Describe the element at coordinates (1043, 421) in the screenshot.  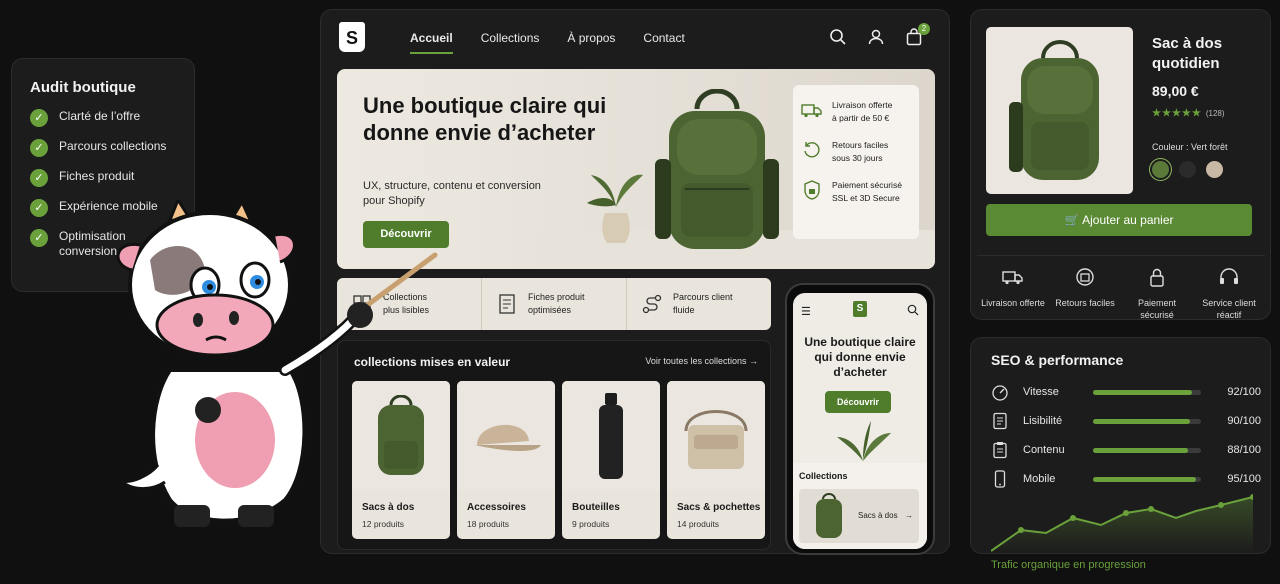
I see `metric-label: Lisibilité` at that location.